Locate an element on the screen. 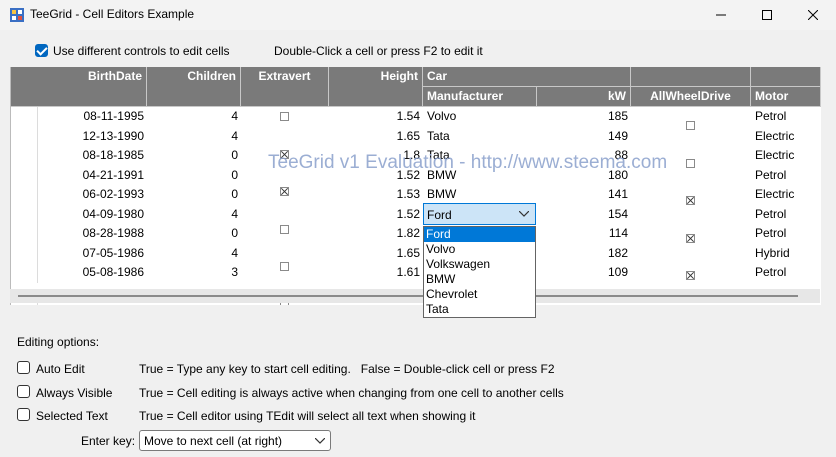 The width and height of the screenshot is (836, 457). header-birthdate: BirthDate is located at coordinates (79, 87).